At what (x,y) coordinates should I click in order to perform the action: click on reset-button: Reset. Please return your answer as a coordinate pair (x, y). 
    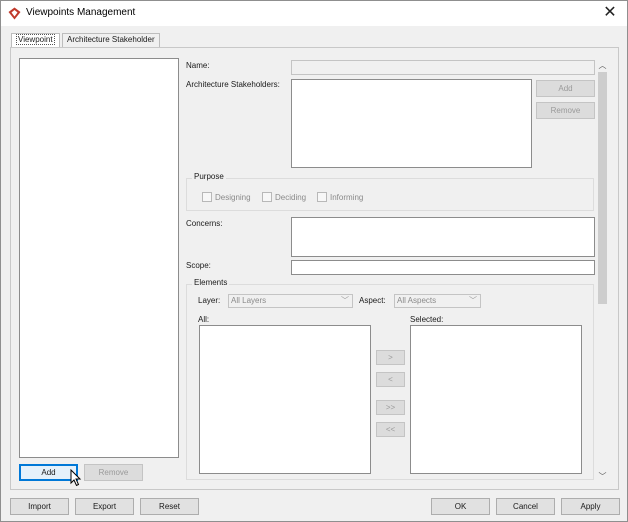
    Looking at the image, I should click on (169, 506).